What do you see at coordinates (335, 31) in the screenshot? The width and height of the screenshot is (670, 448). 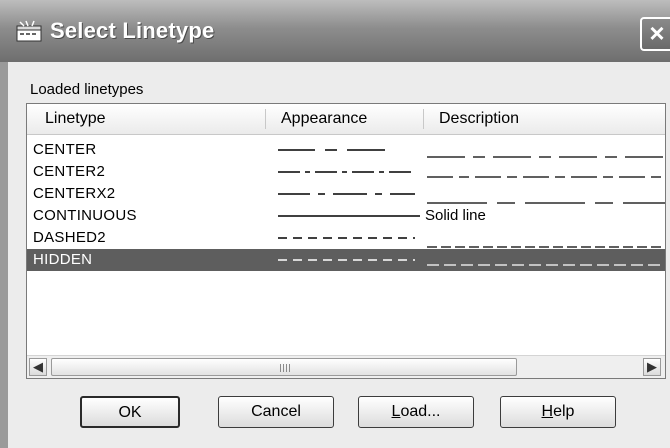 I see `title-bar: Select Linetype ×` at bounding box center [335, 31].